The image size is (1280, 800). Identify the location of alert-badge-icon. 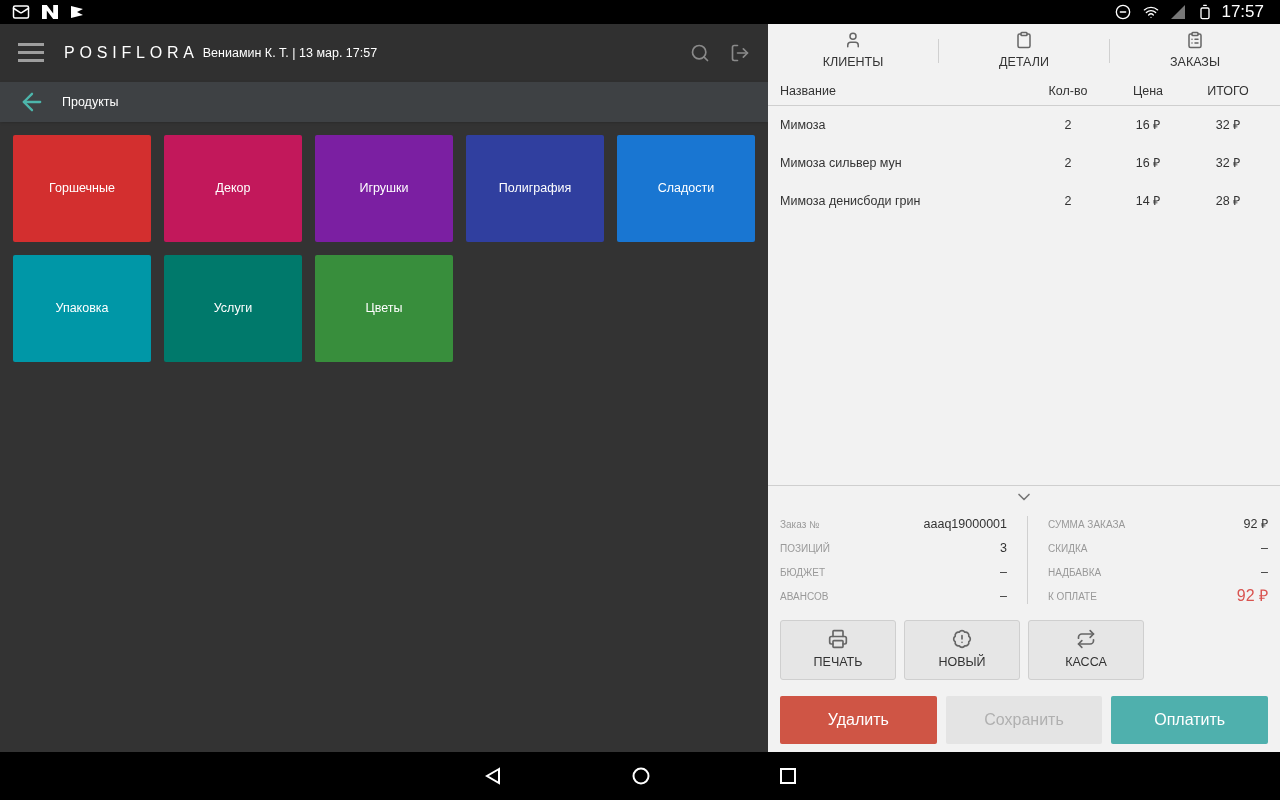
(962, 638).